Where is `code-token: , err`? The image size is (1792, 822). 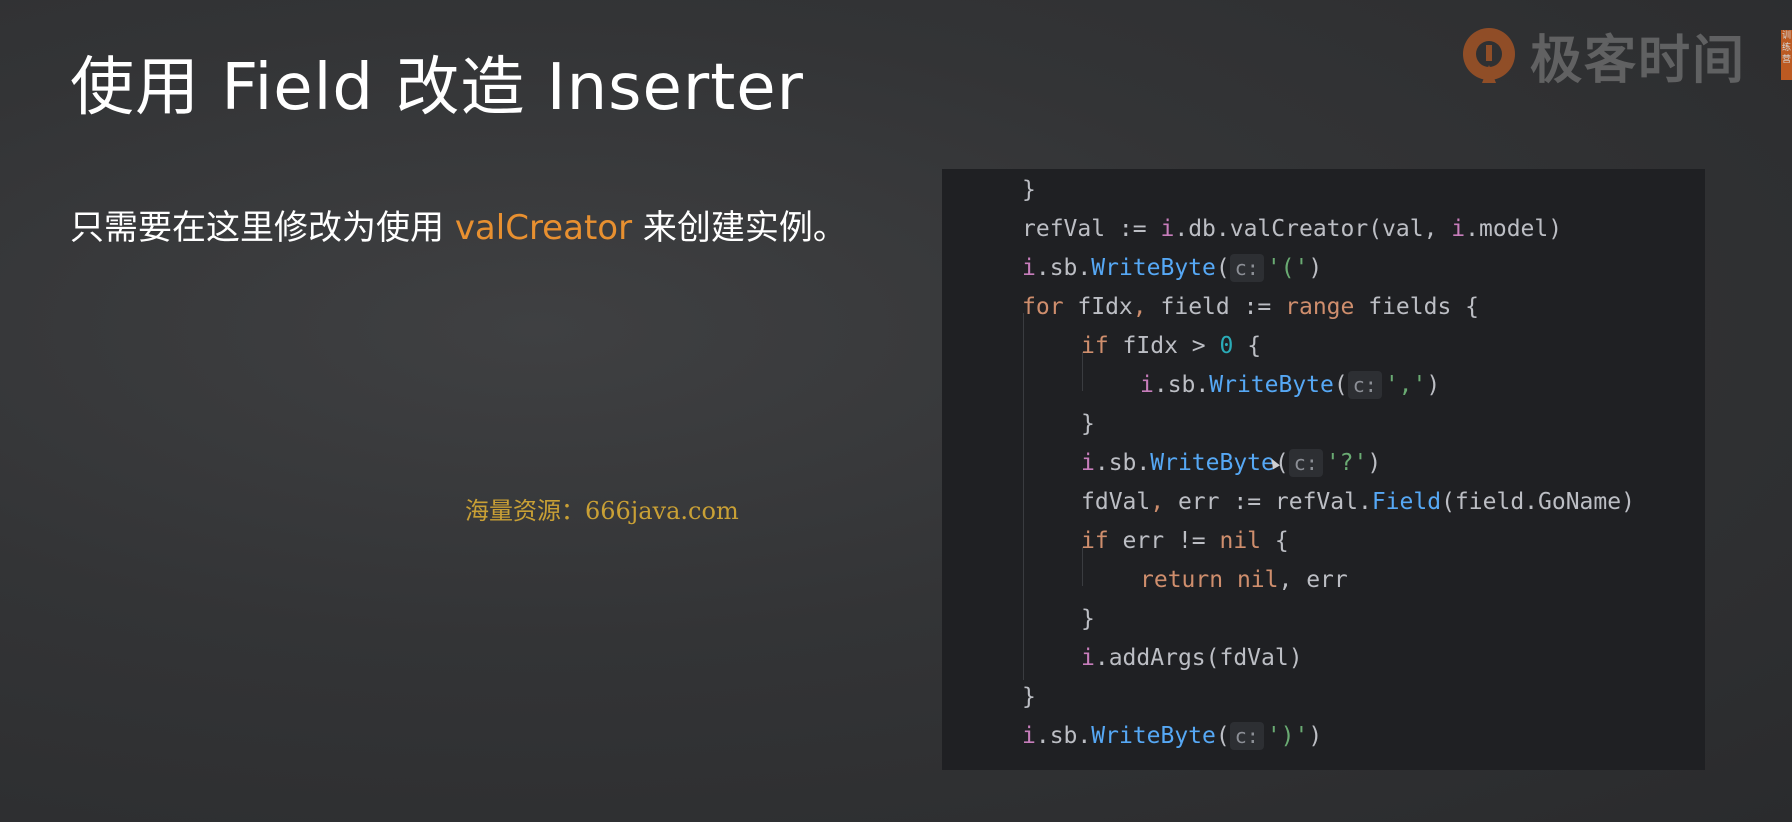
code-token: , err is located at coordinates (1313, 580).